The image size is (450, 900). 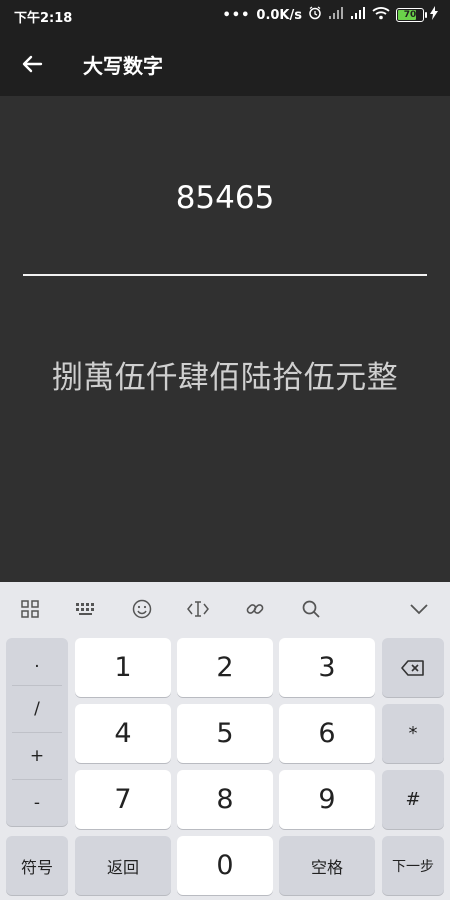 I want to click on page-title: 大写数字, so click(x=123, y=66).